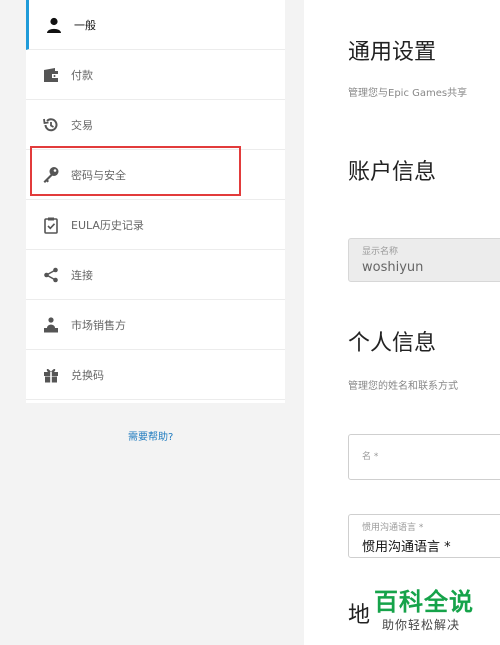 This screenshot has width=500, height=645. What do you see at coordinates (392, 52) in the screenshot?
I see `general-settings-title: 通用设置` at bounding box center [392, 52].